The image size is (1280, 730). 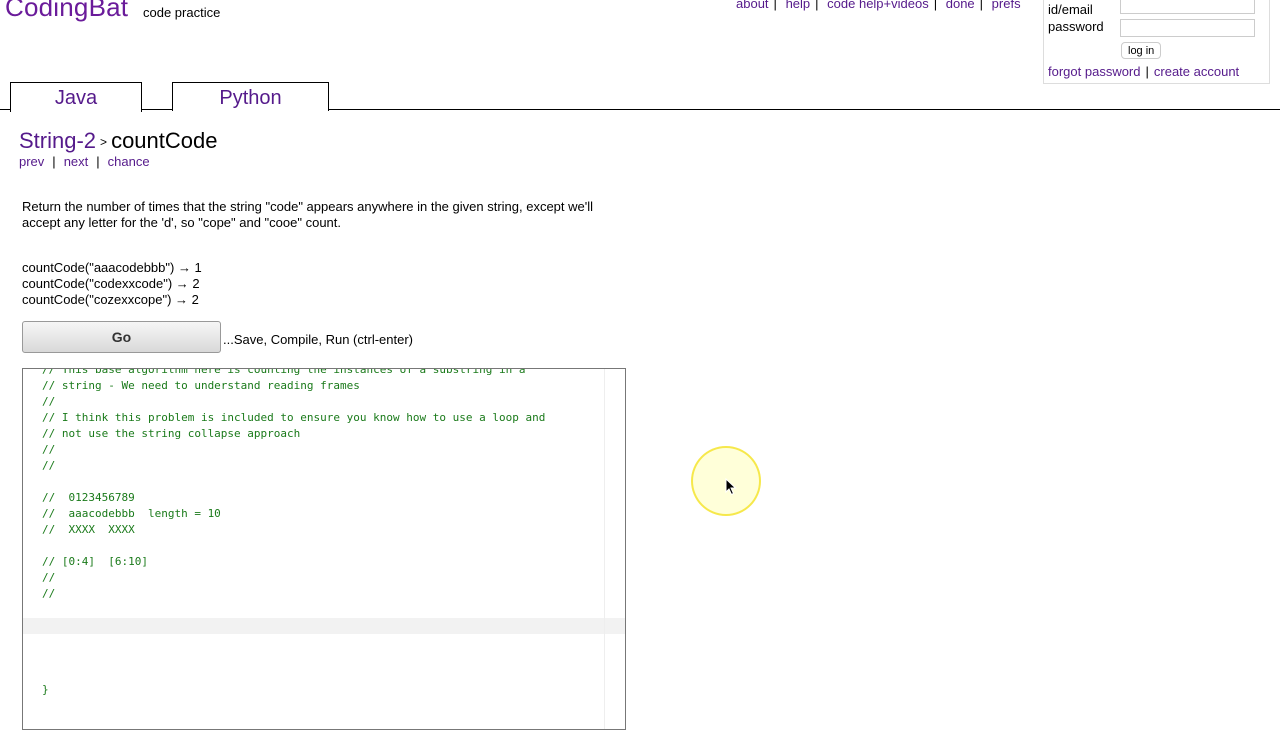 I want to click on prev-link: prev, so click(x=31, y=161).